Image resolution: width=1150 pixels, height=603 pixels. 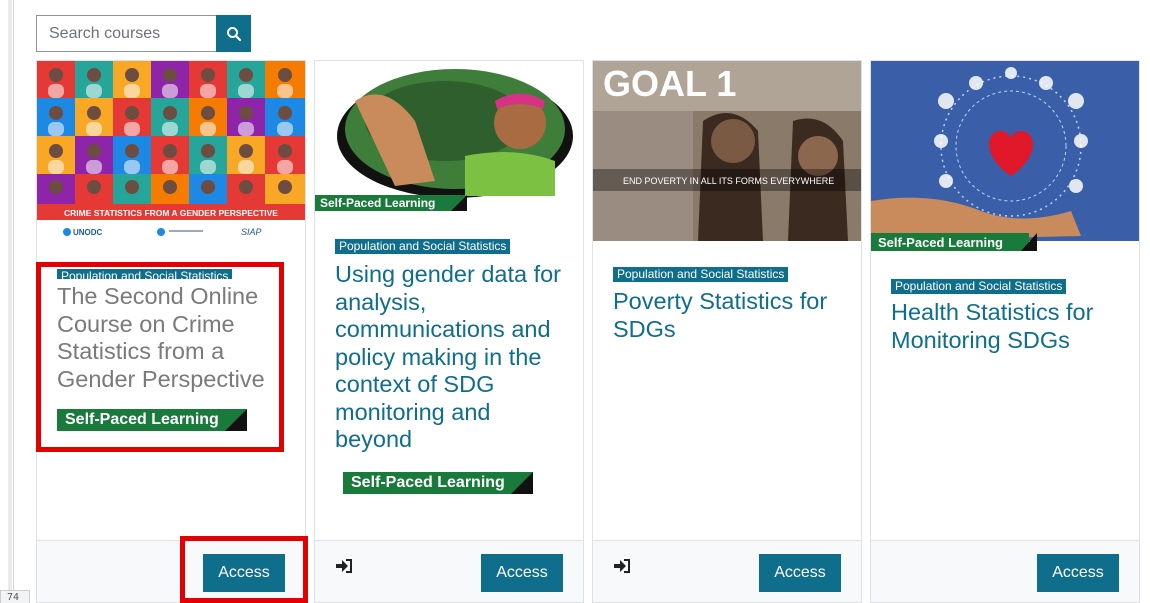 What do you see at coordinates (728, 181) in the screenshot?
I see `goal-caption: END POVERTY IN ALL ITS FORMS EVERYWHERE` at bounding box center [728, 181].